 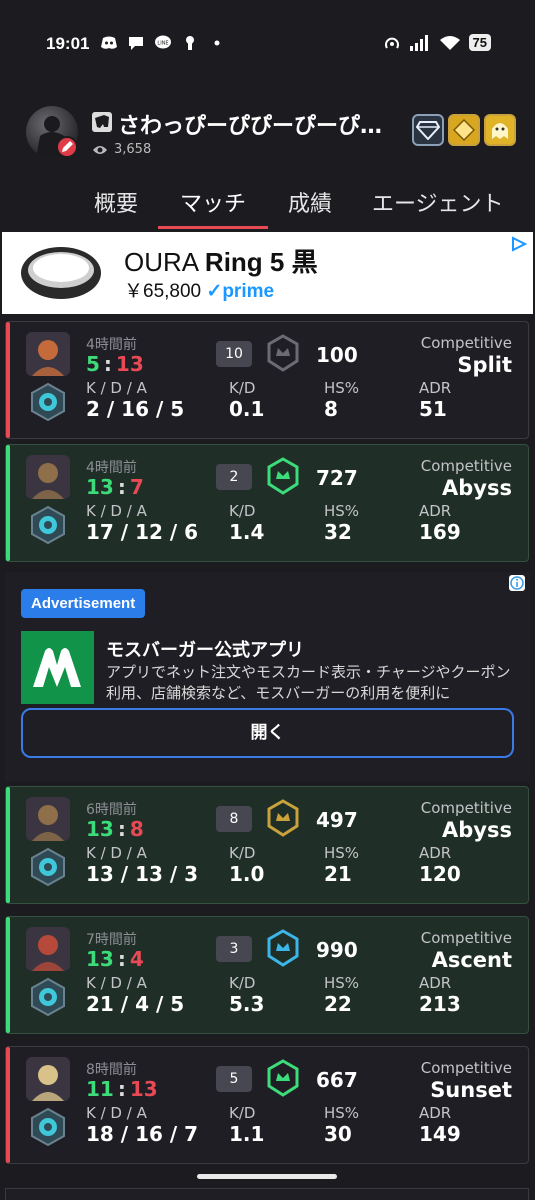 I want to click on kd-value: 1.4, so click(x=247, y=532).